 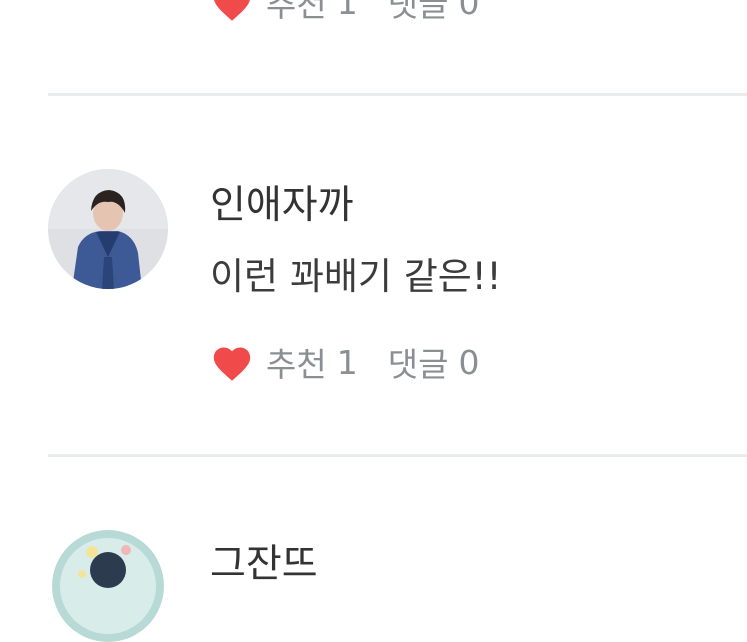 What do you see at coordinates (282, 202) in the screenshot?
I see `comment-author: 인애자까` at bounding box center [282, 202].